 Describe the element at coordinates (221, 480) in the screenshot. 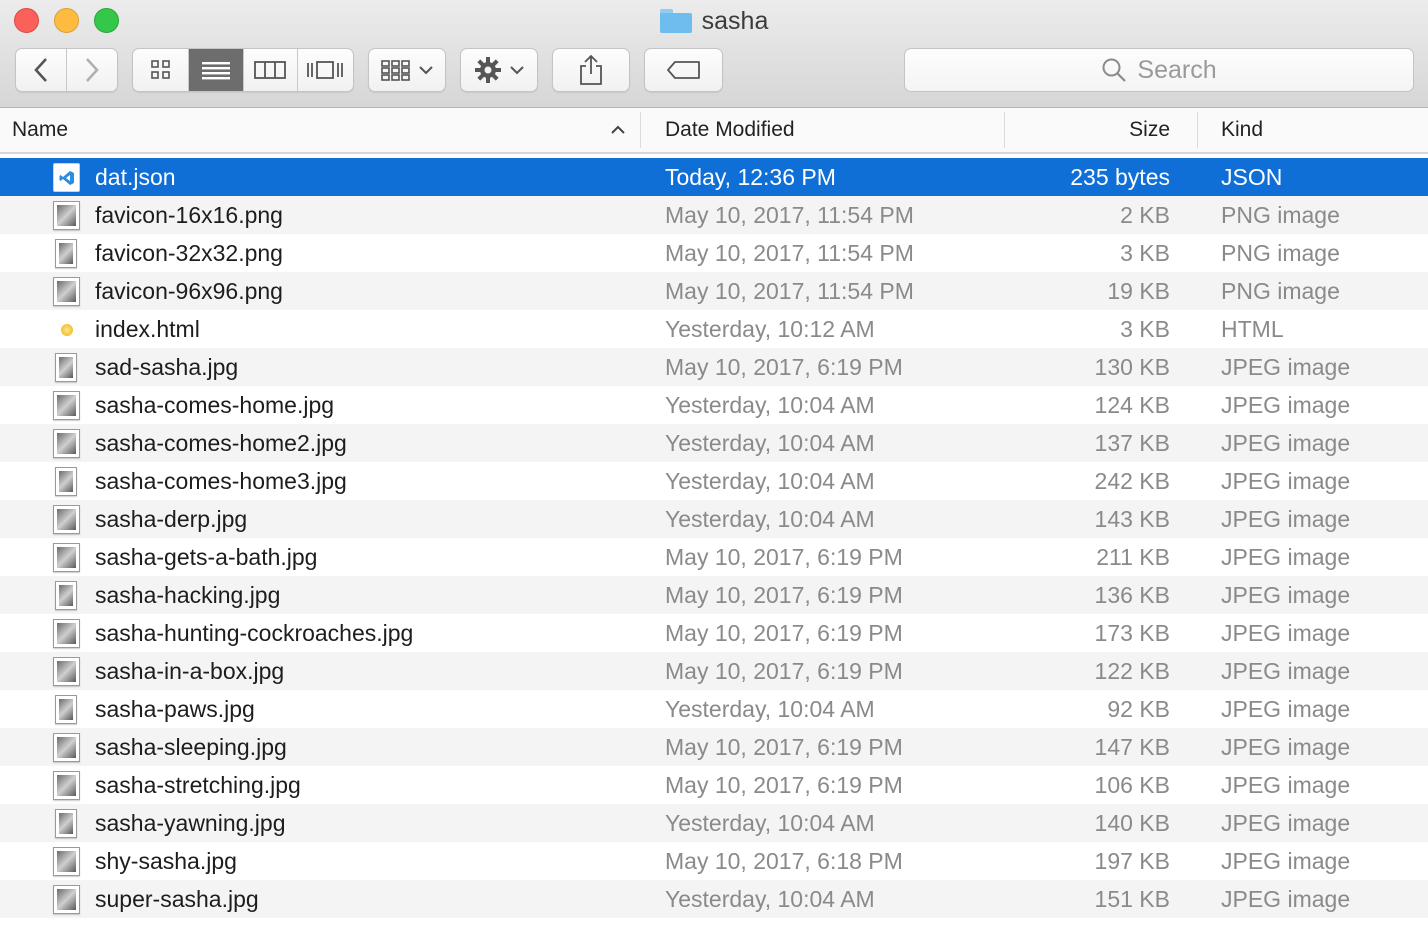

I see `file-name: sasha-comes-home3.jpg` at that location.